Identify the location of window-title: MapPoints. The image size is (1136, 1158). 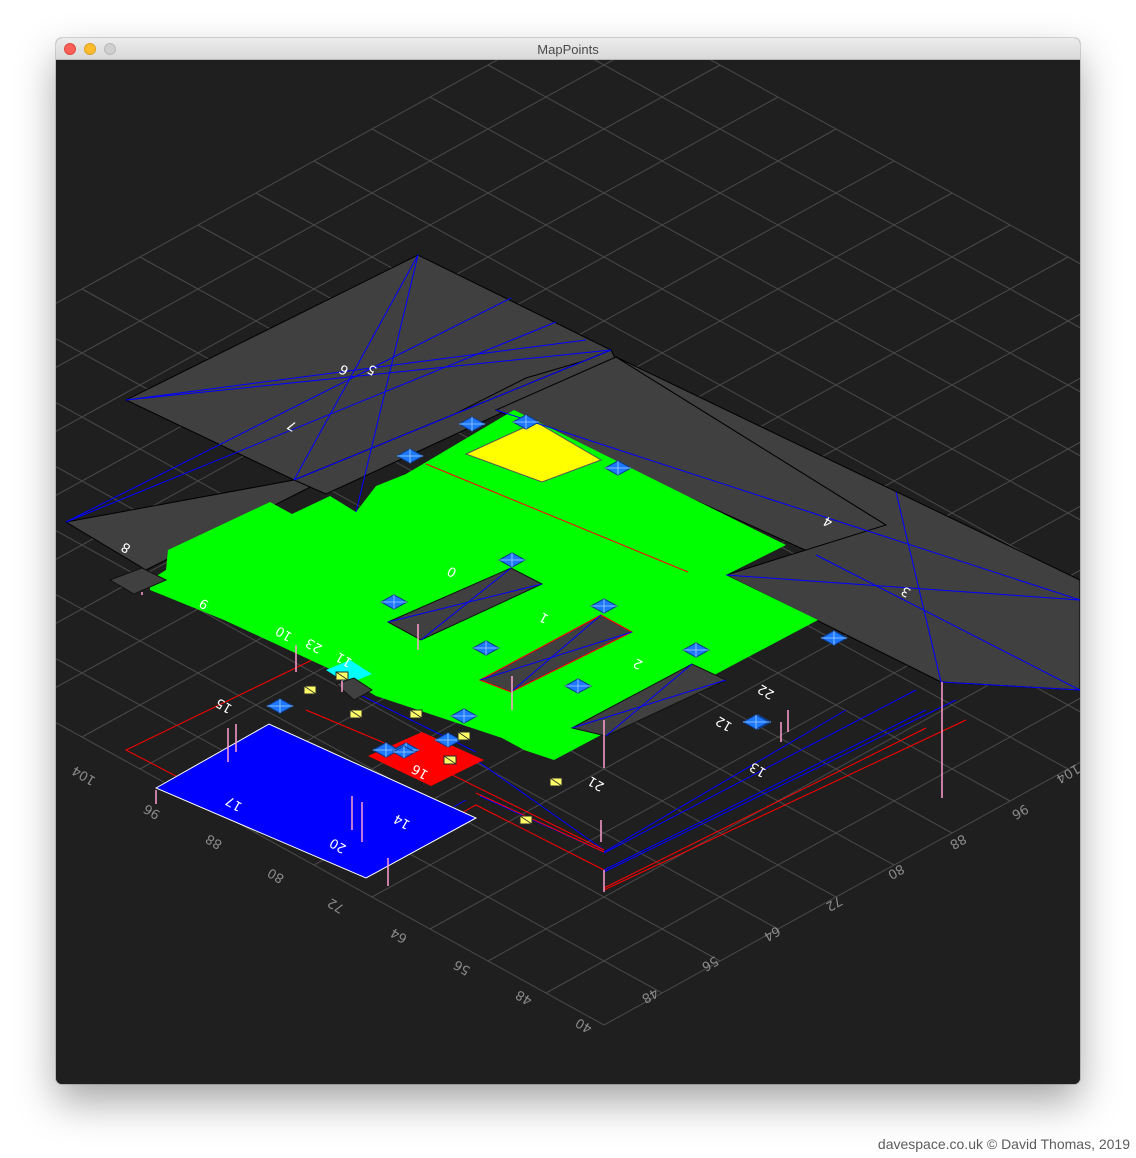
(568, 49).